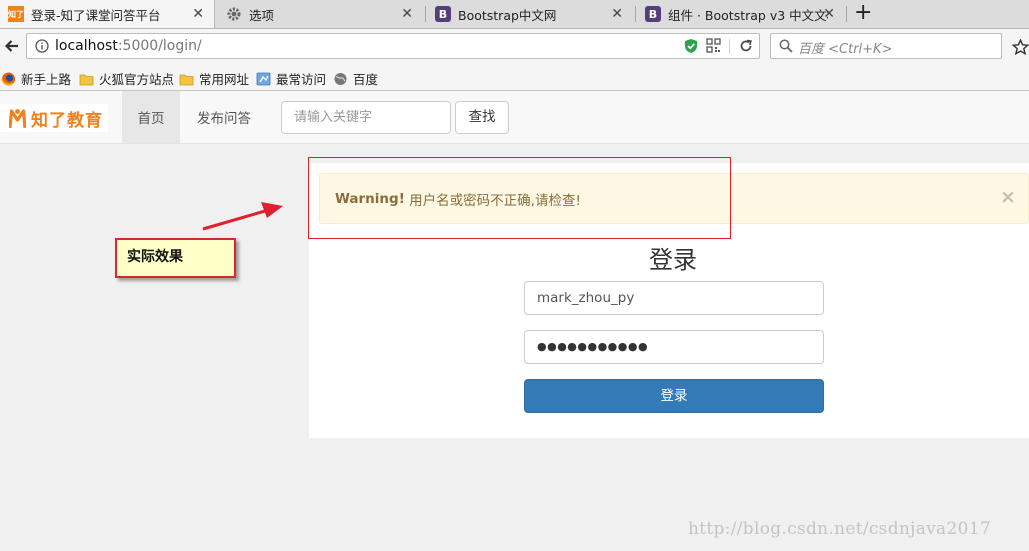  I want to click on tab-options: 选项 ✕, so click(320, 14).